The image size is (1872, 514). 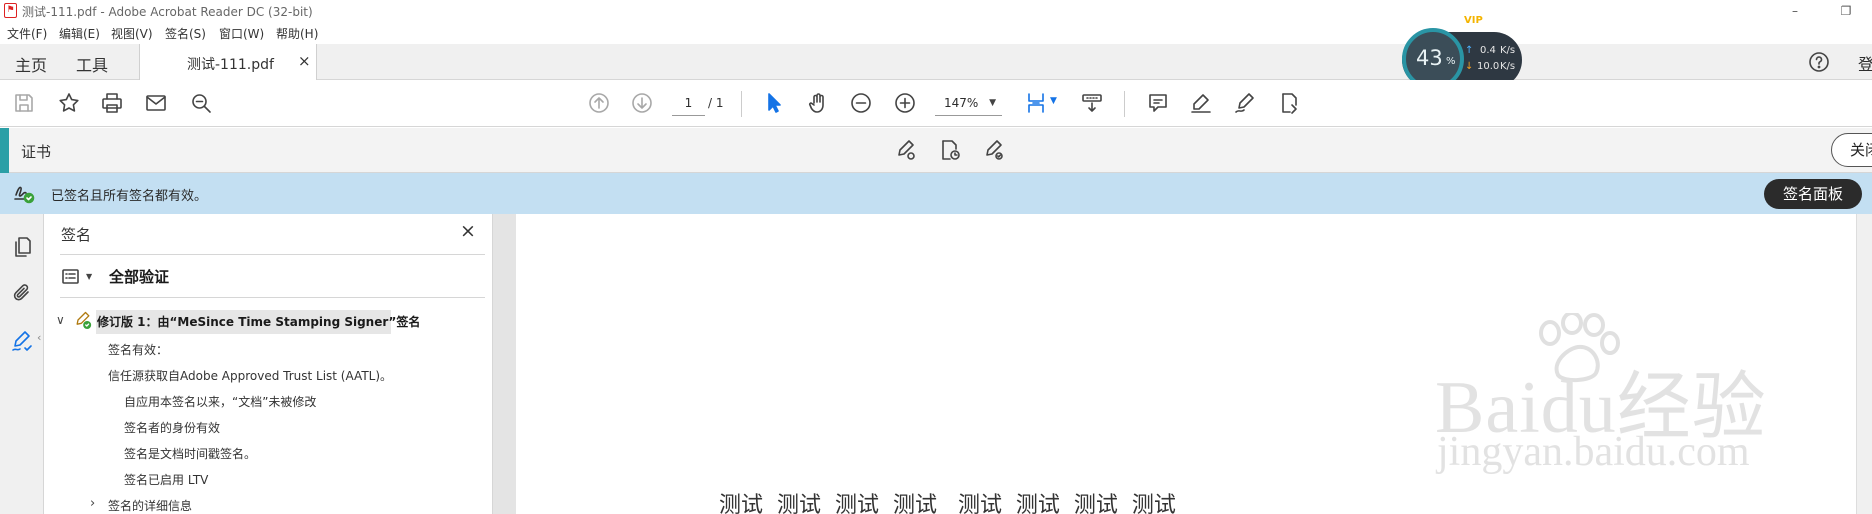 What do you see at coordinates (1158, 103) in the screenshot?
I see `comment-icon` at bounding box center [1158, 103].